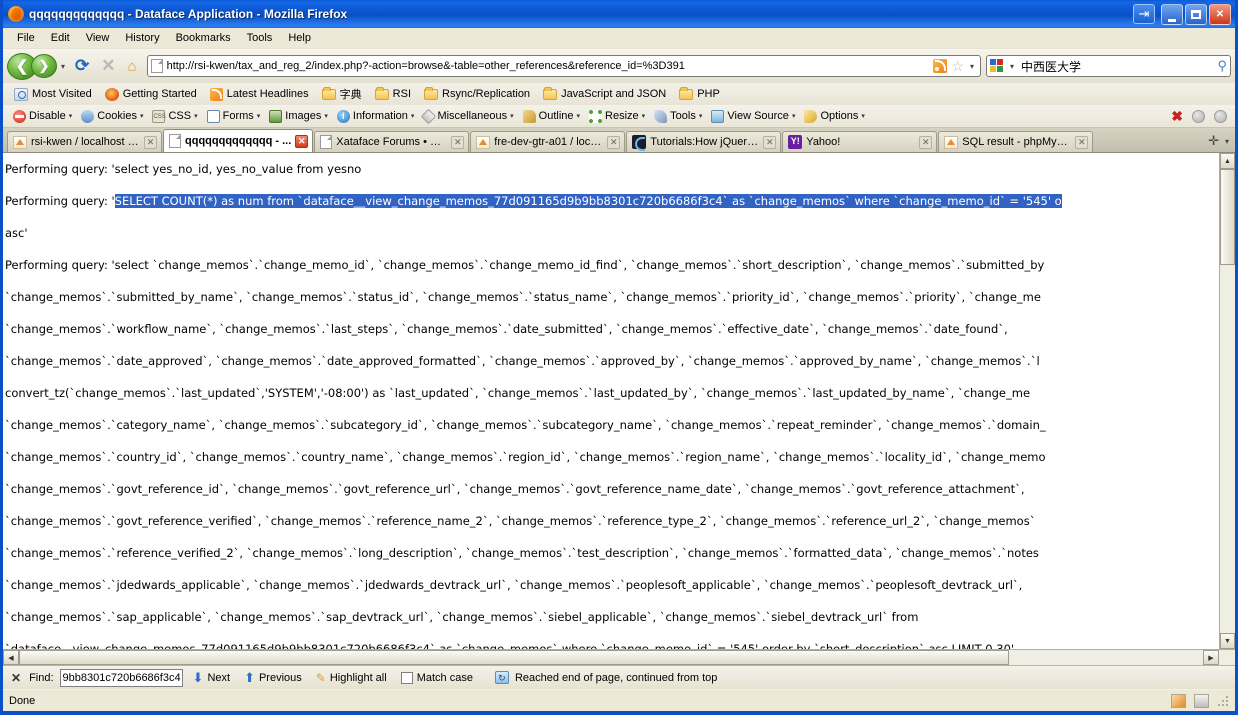  Describe the element at coordinates (16, 678) in the screenshot. I see `close-icon: ✕` at that location.